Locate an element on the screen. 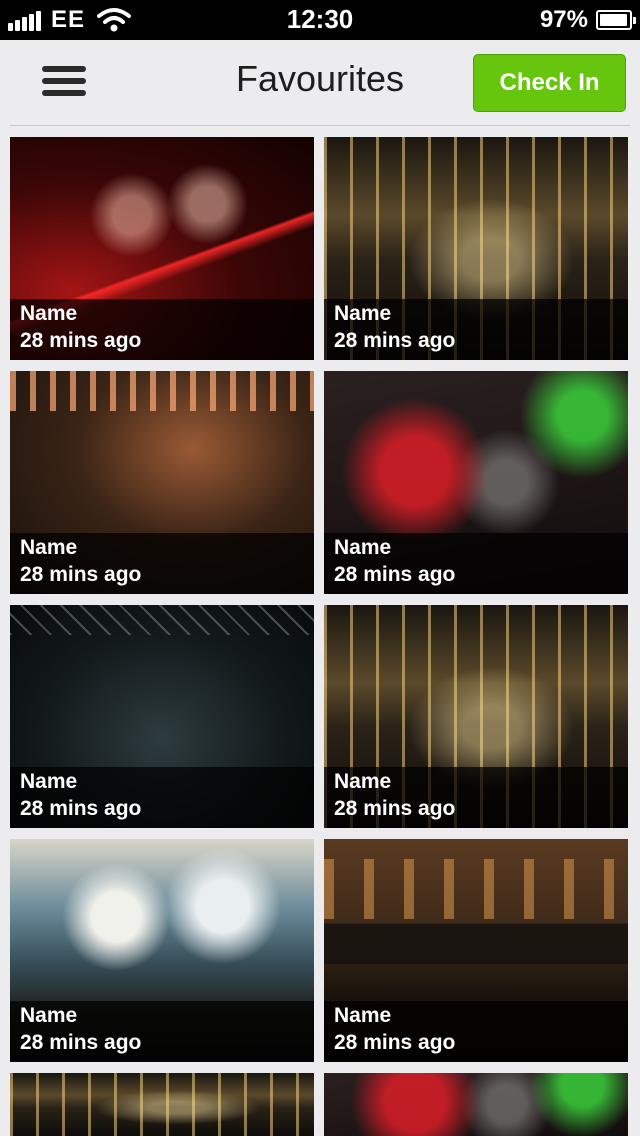 Image resolution: width=640 pixels, height=1136 pixels. battery-percentage: 97% is located at coordinates (563, 19).